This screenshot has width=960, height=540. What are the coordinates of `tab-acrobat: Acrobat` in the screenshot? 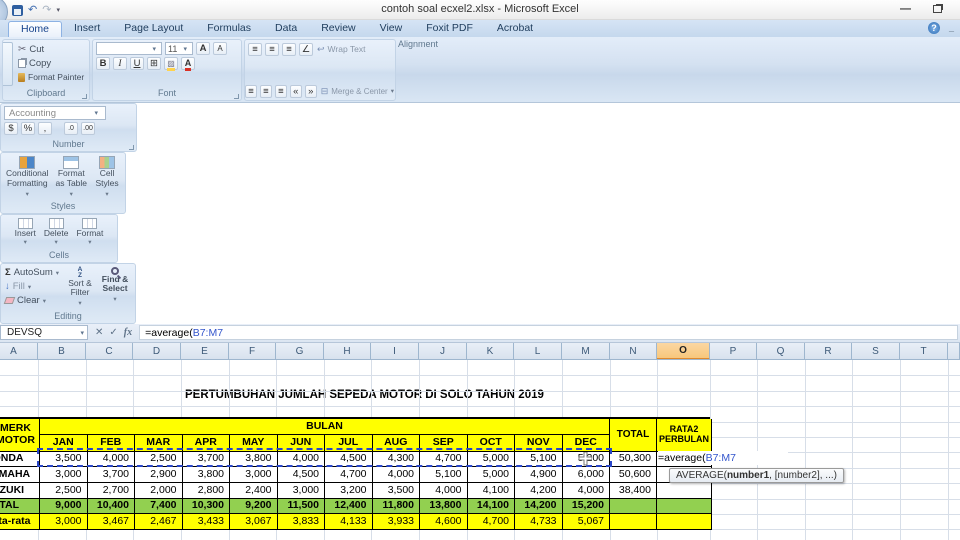 It's located at (515, 29).